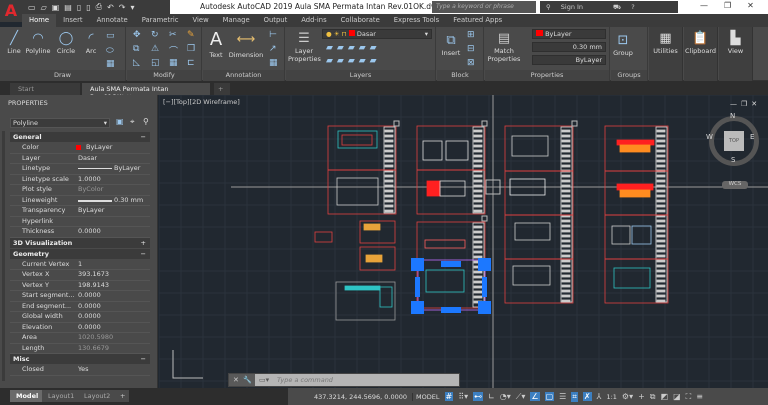 The width and height of the screenshot is (768, 405). Describe the element at coordinates (426, 396) in the screenshot. I see `model-space-button: MODEL` at that location.